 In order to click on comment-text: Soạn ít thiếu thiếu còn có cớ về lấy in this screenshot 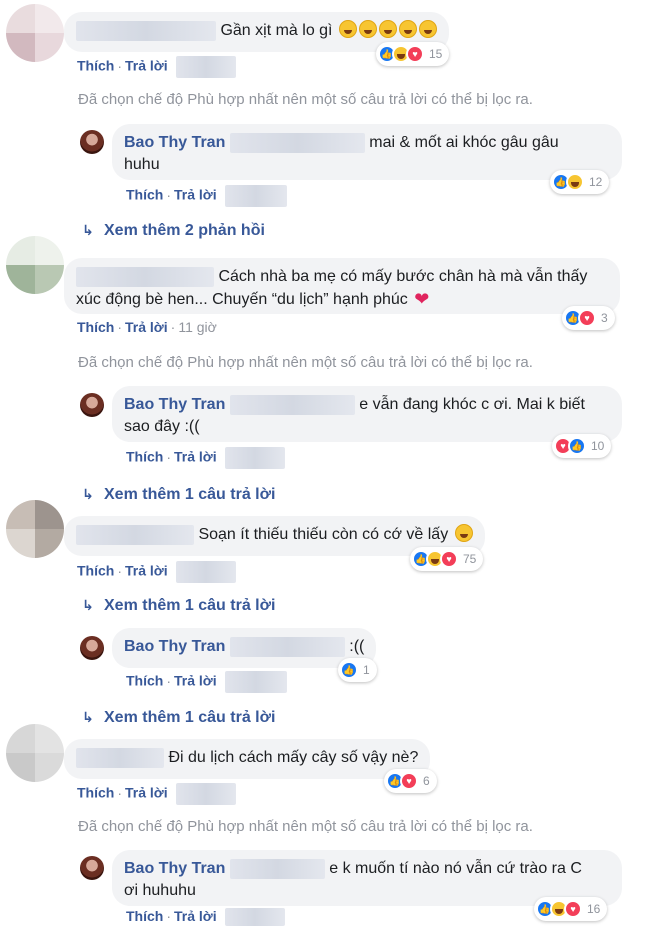, I will do `click(323, 534)`.